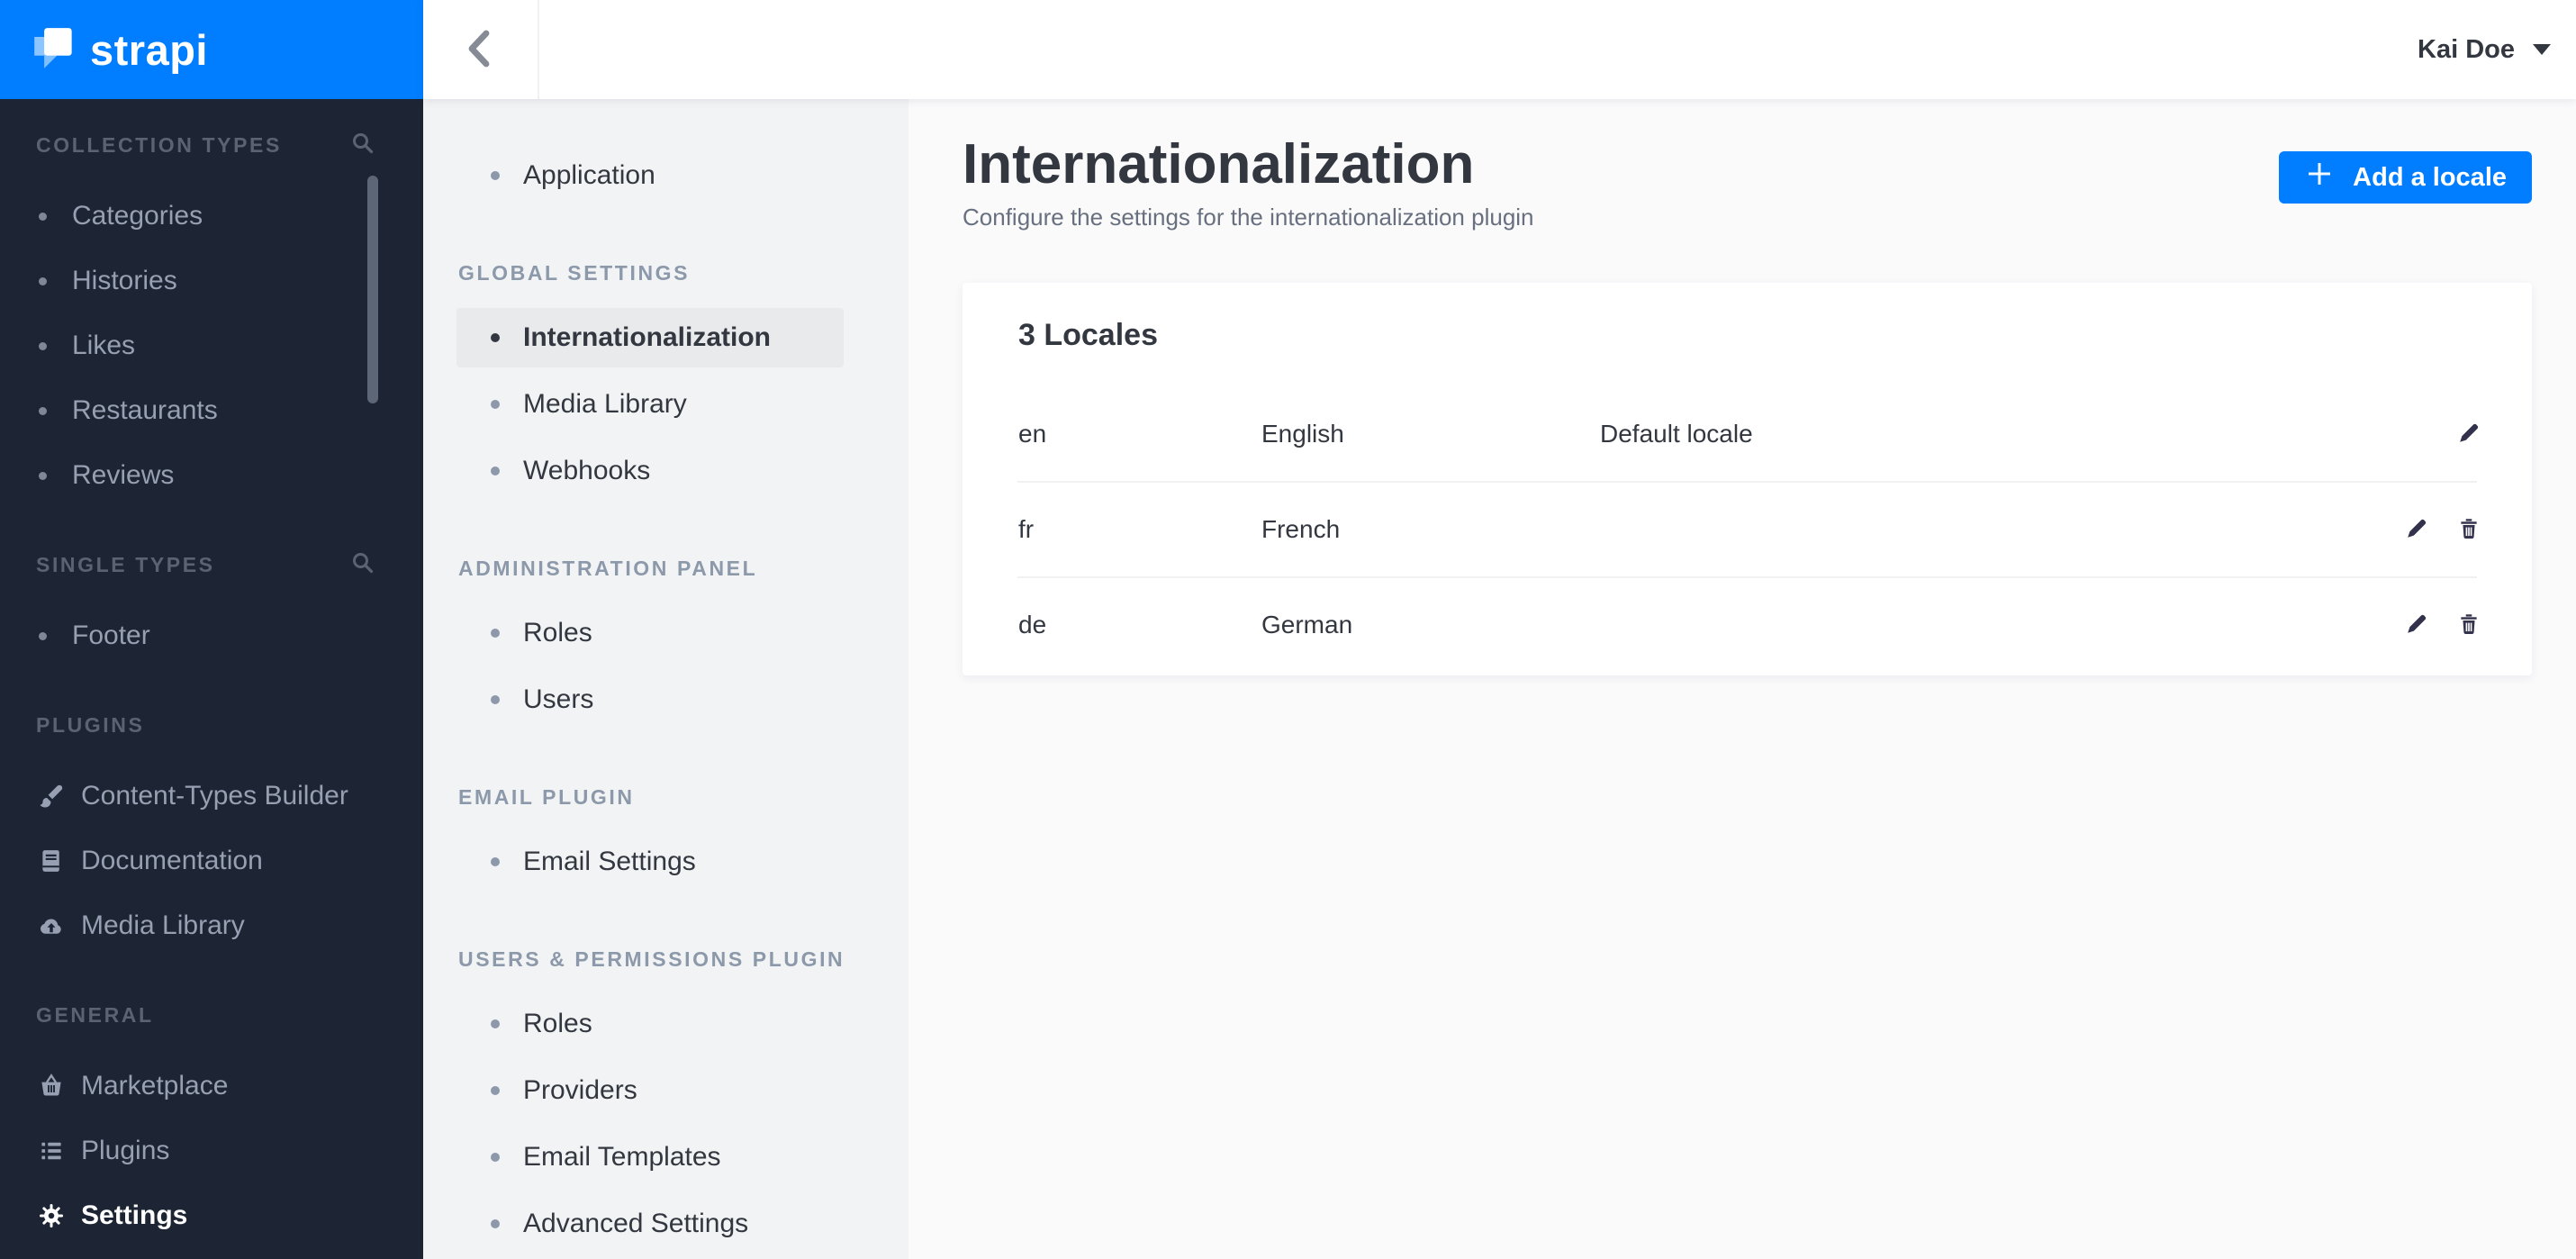  Describe the element at coordinates (650, 862) in the screenshot. I see `settings-item-email-settings: Email Settings` at that location.